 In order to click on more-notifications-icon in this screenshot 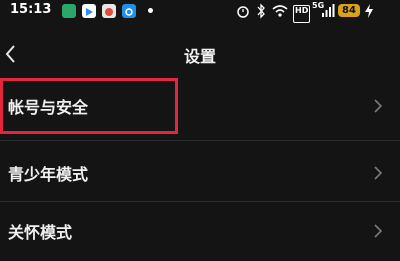, I will do `click(150, 10)`.